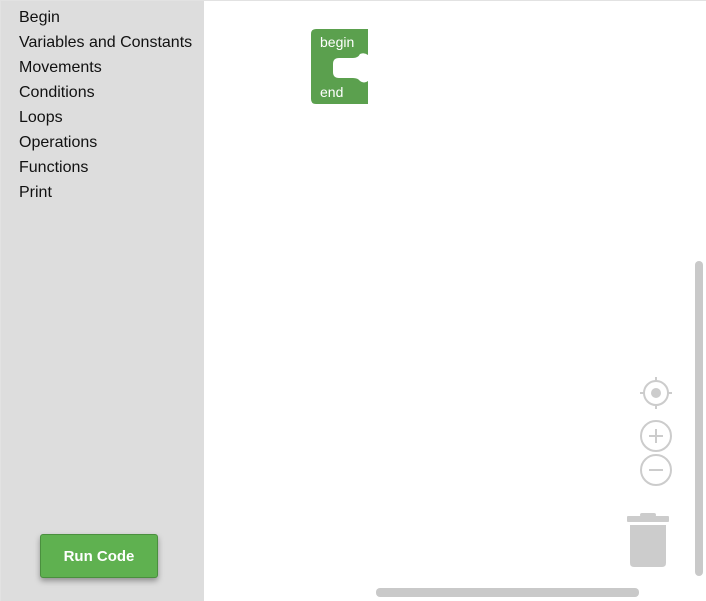 The height and width of the screenshot is (601, 706). What do you see at coordinates (102, 17) in the screenshot?
I see `toolbox-category-begin: Begin` at bounding box center [102, 17].